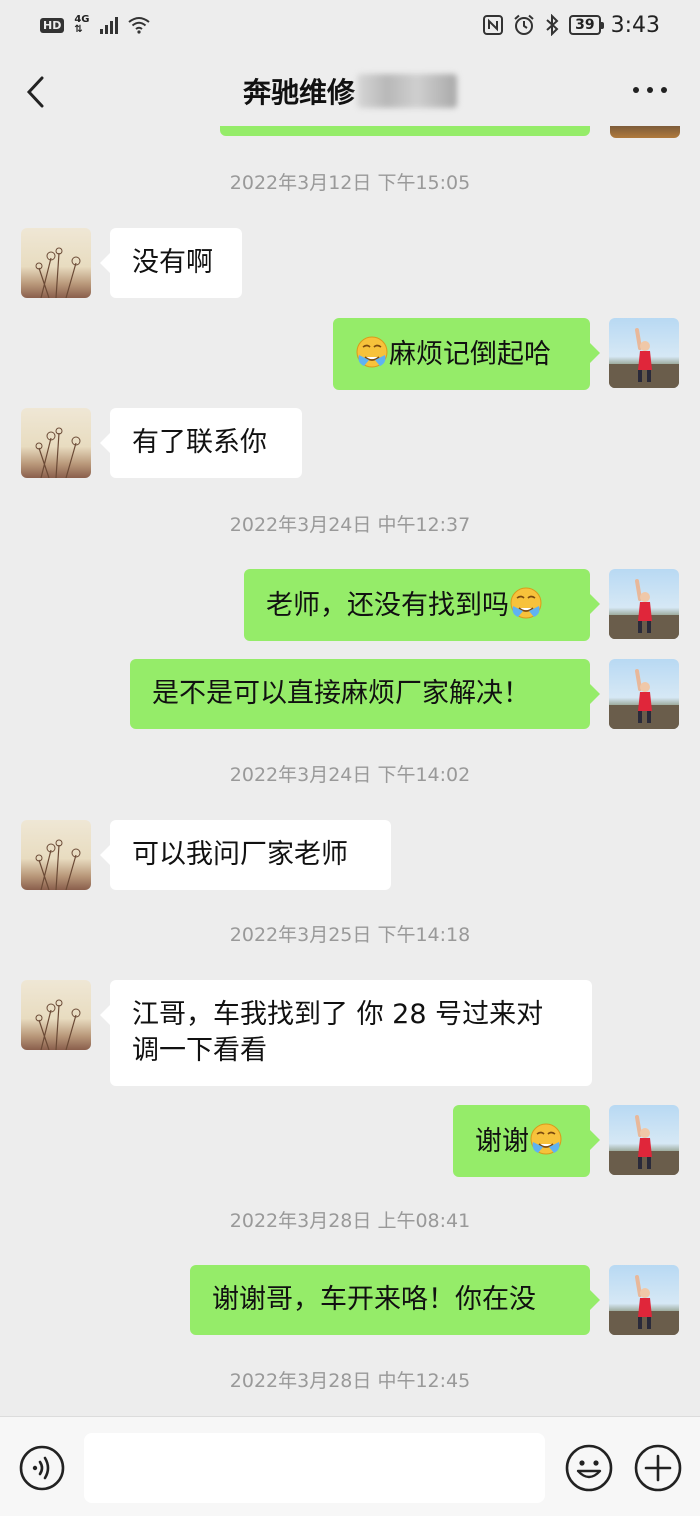 This screenshot has height=1516, width=700. I want to click on message-input, so click(314, 1468).